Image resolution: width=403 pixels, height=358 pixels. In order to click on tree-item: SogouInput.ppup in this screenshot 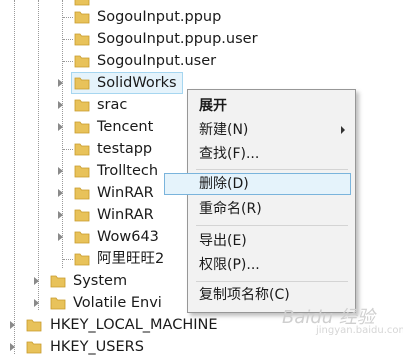, I will do `click(150, 17)`.